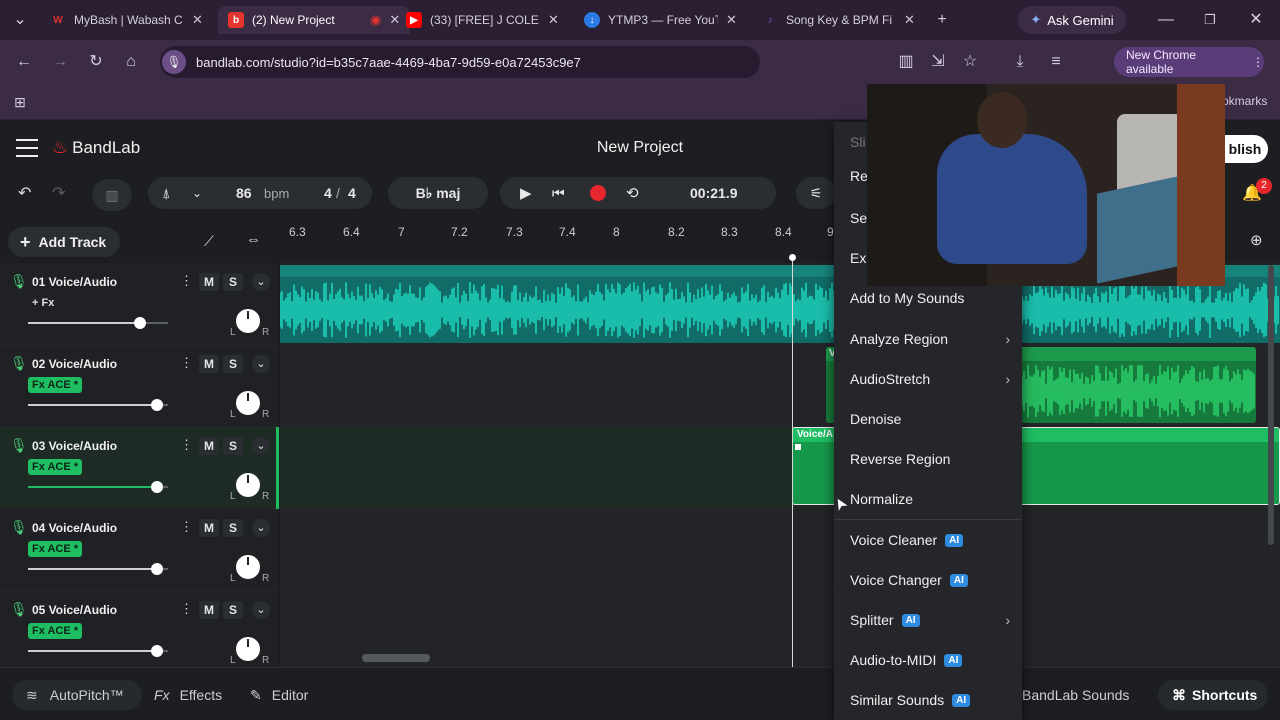  I want to click on menu-item: Denoise, so click(928, 419).